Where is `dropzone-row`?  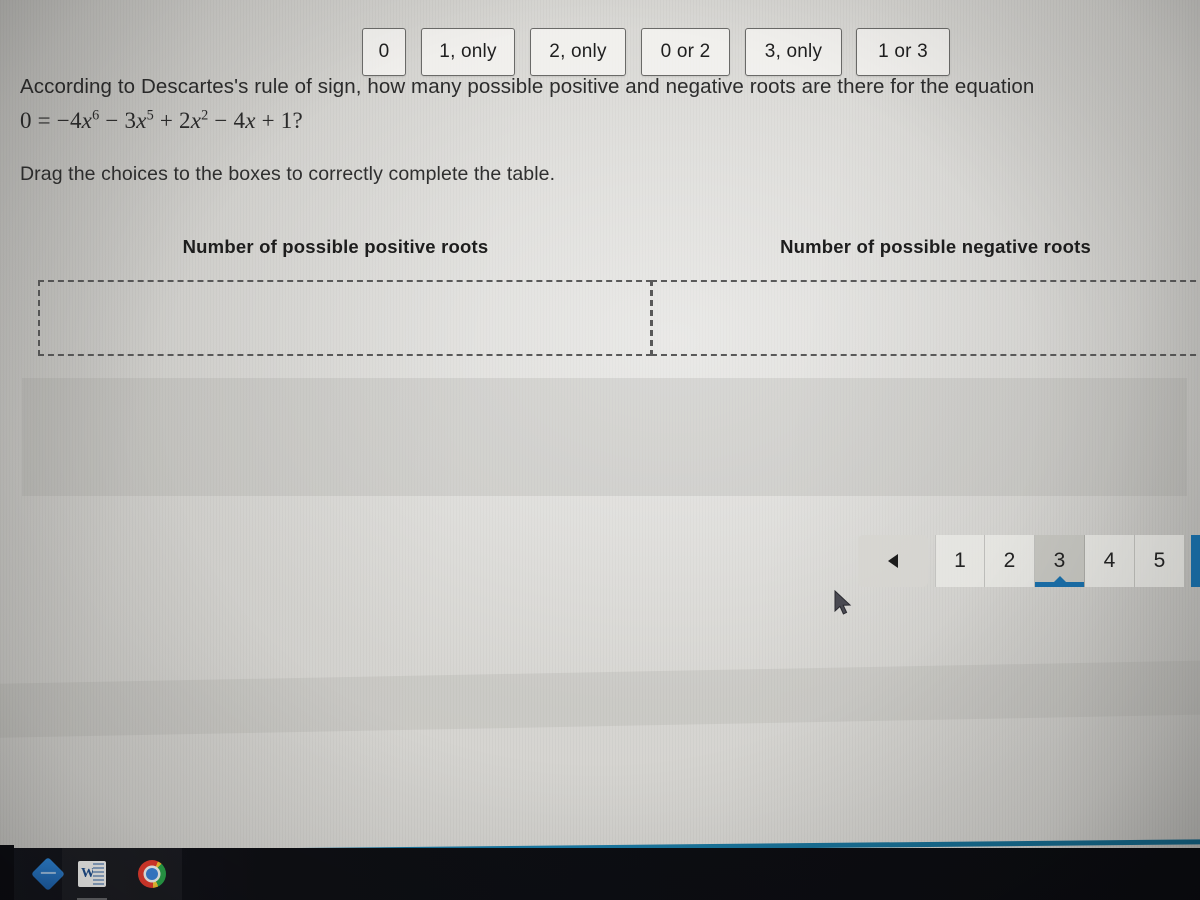
dropzone-row is located at coordinates (600, 319).